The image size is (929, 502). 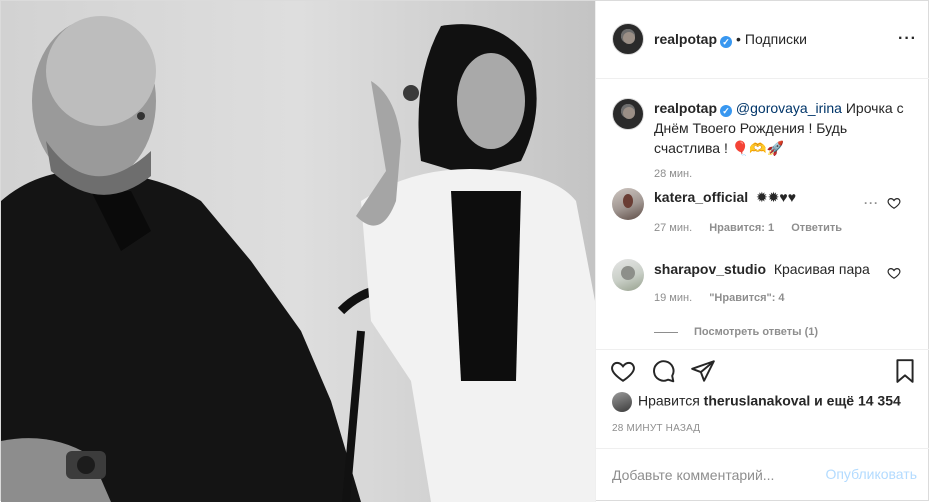 I want to click on view-replies-label: Посмотреть ответы (1), so click(x=756, y=332).